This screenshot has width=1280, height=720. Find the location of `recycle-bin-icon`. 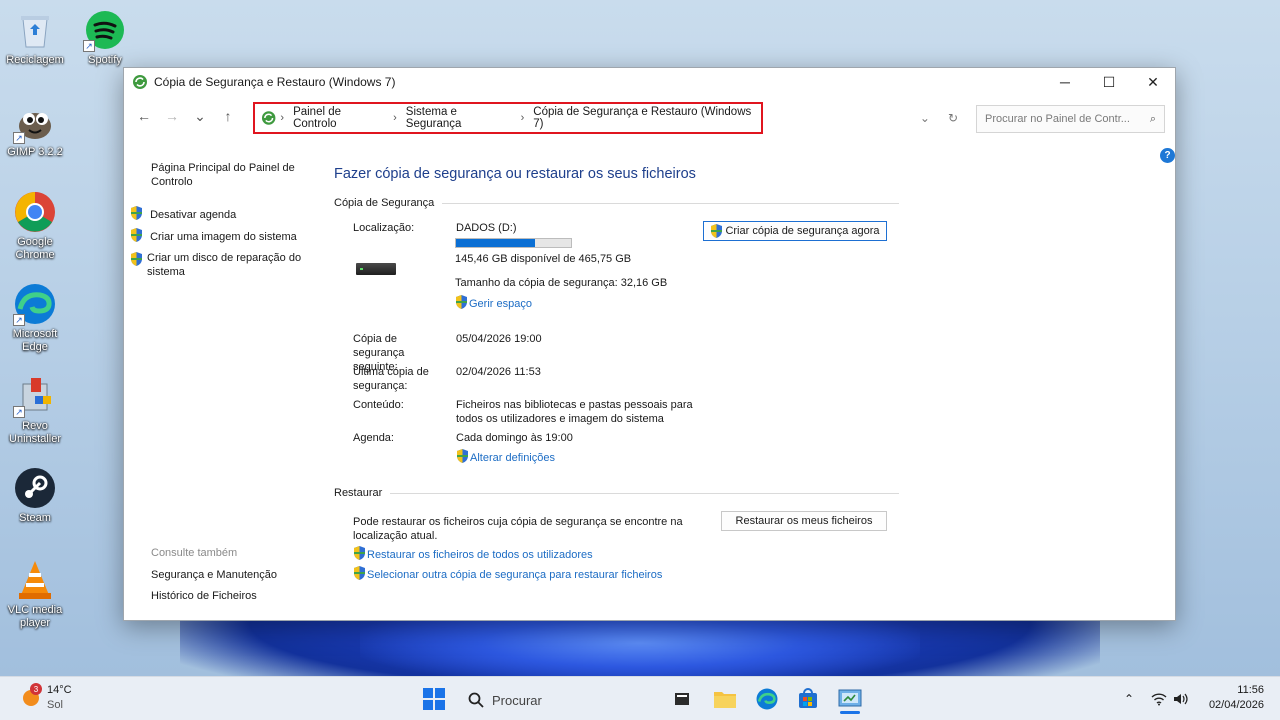

recycle-bin-icon is located at coordinates (35, 30).